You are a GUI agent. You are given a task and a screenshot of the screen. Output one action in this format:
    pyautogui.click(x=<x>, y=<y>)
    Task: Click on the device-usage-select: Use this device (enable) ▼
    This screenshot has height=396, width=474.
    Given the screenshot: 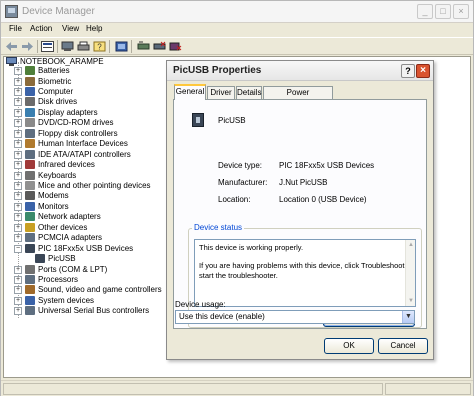 What is the action you would take?
    pyautogui.click(x=295, y=317)
    